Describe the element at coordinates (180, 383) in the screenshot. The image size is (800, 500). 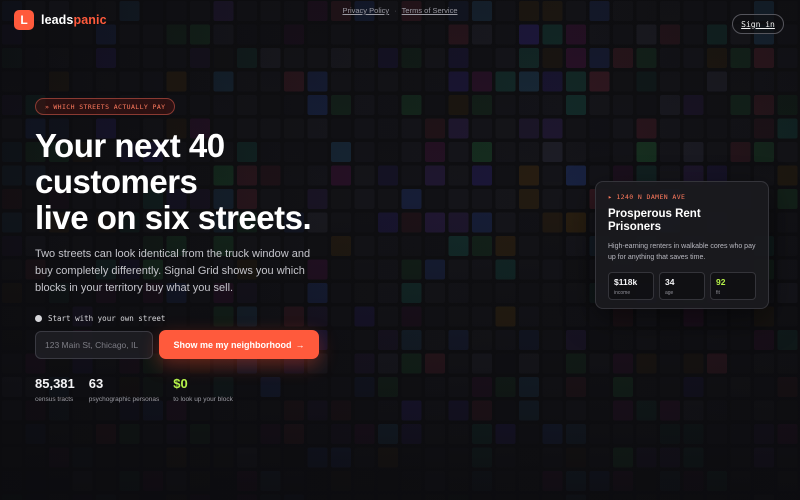
I see `stat-value: $0` at that location.